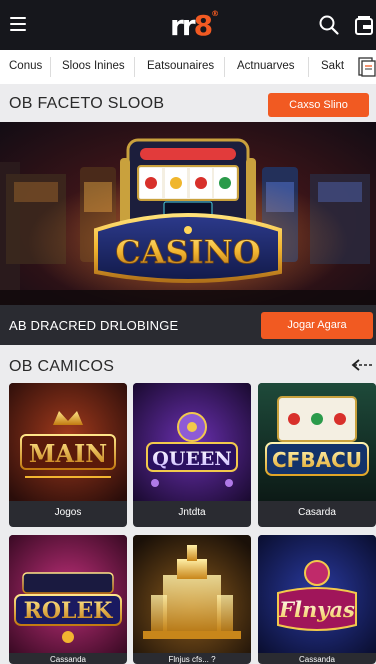  What do you see at coordinates (266, 66) in the screenshot?
I see `category-tab: Actnuarves` at bounding box center [266, 66].